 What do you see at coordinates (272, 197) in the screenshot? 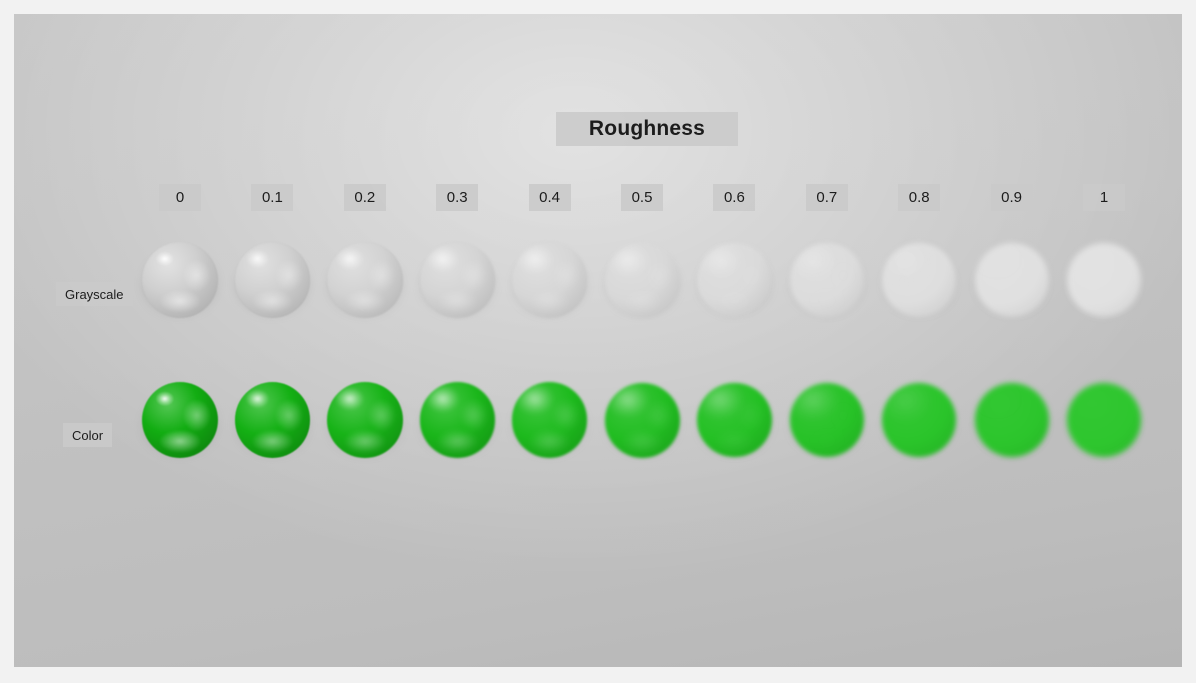
I see `column-label-0-1: 0.1` at bounding box center [272, 197].